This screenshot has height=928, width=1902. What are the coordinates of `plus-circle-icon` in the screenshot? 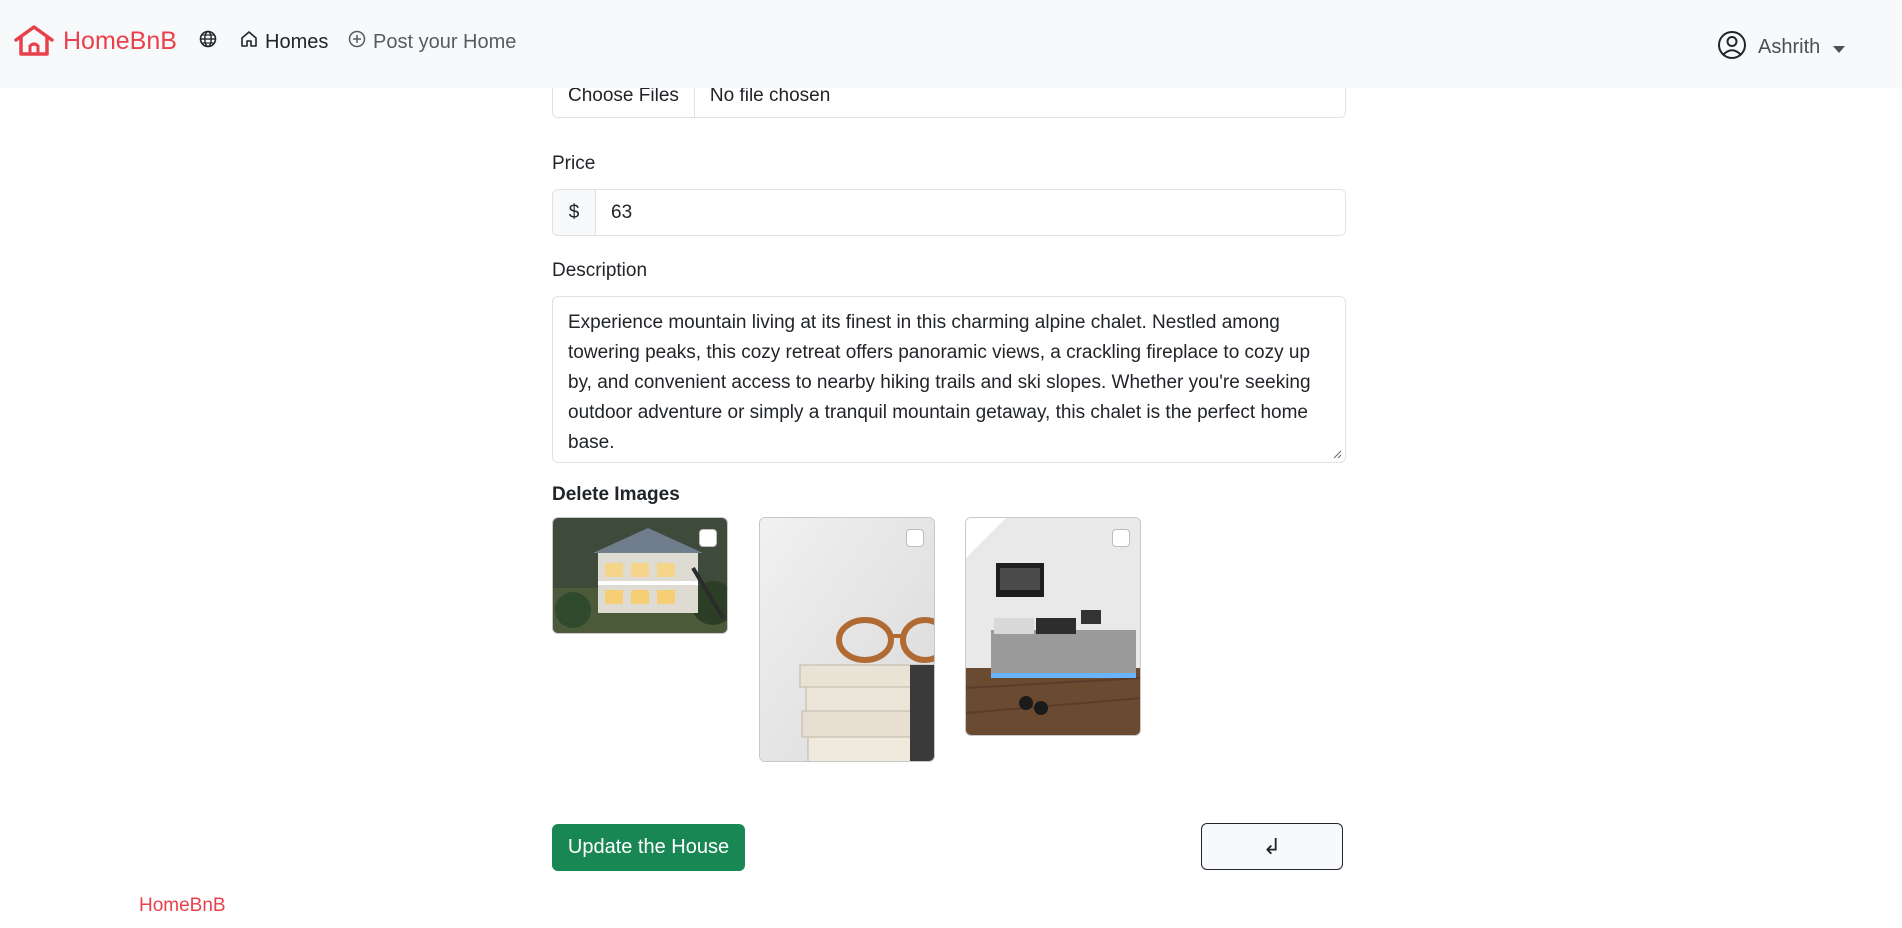 It's located at (360, 42).